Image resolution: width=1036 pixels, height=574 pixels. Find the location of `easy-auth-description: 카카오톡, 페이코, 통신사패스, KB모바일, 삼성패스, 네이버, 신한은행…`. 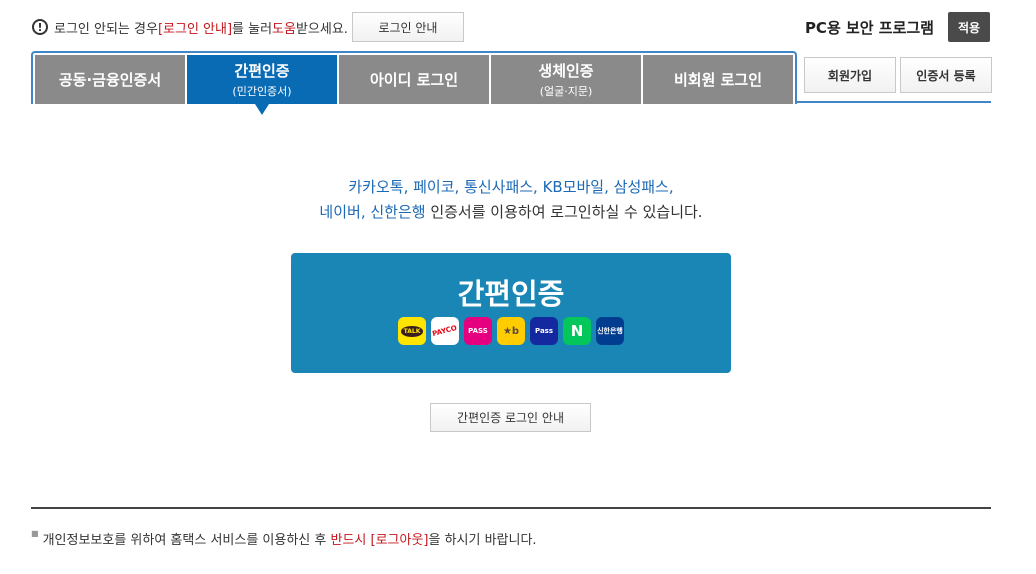

easy-auth-description: 카카오톡, 페이코, 통신사패스, KB모바일, 삼성패스, 네이버, 신한은행… is located at coordinates (511, 200).